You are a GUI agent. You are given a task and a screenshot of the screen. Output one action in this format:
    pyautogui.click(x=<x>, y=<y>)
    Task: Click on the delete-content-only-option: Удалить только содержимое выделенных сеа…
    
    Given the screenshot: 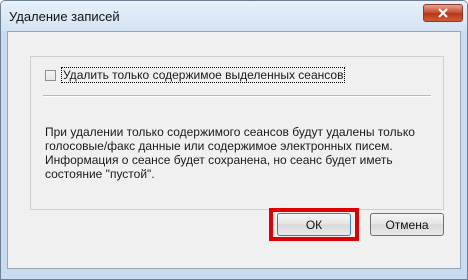 What is the action you would take?
    pyautogui.click(x=195, y=75)
    